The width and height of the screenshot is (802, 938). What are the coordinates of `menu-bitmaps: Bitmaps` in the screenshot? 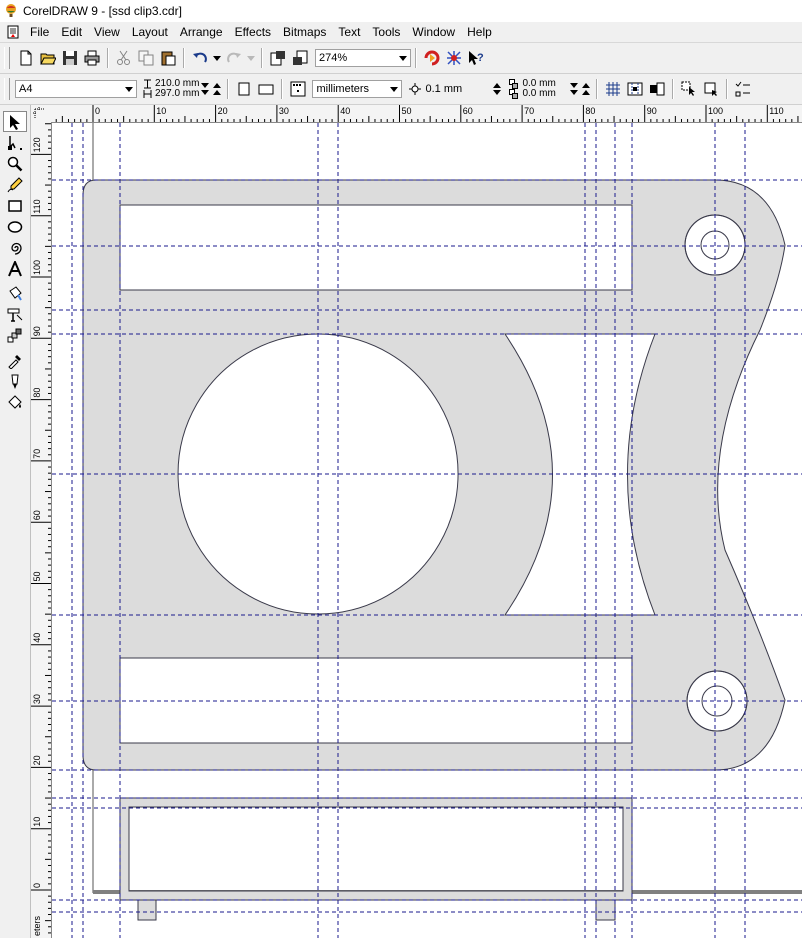 It's located at (304, 32).